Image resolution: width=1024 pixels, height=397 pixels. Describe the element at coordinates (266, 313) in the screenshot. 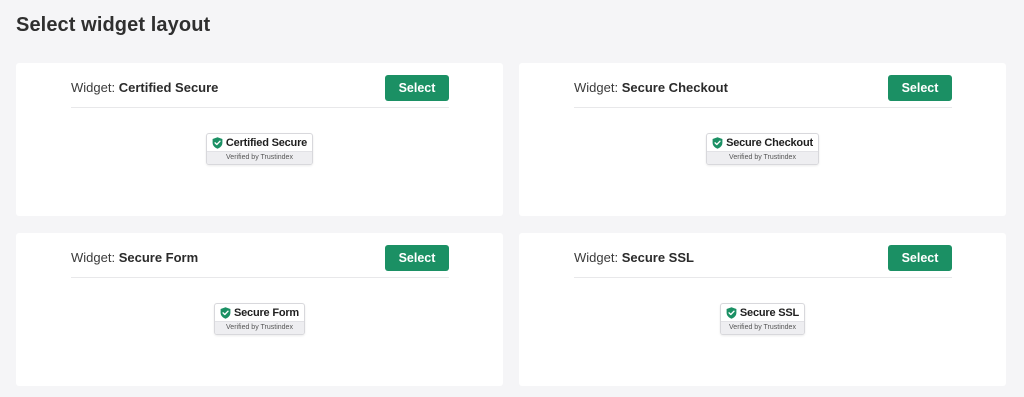

I see `badge-title: Secure Form` at that location.